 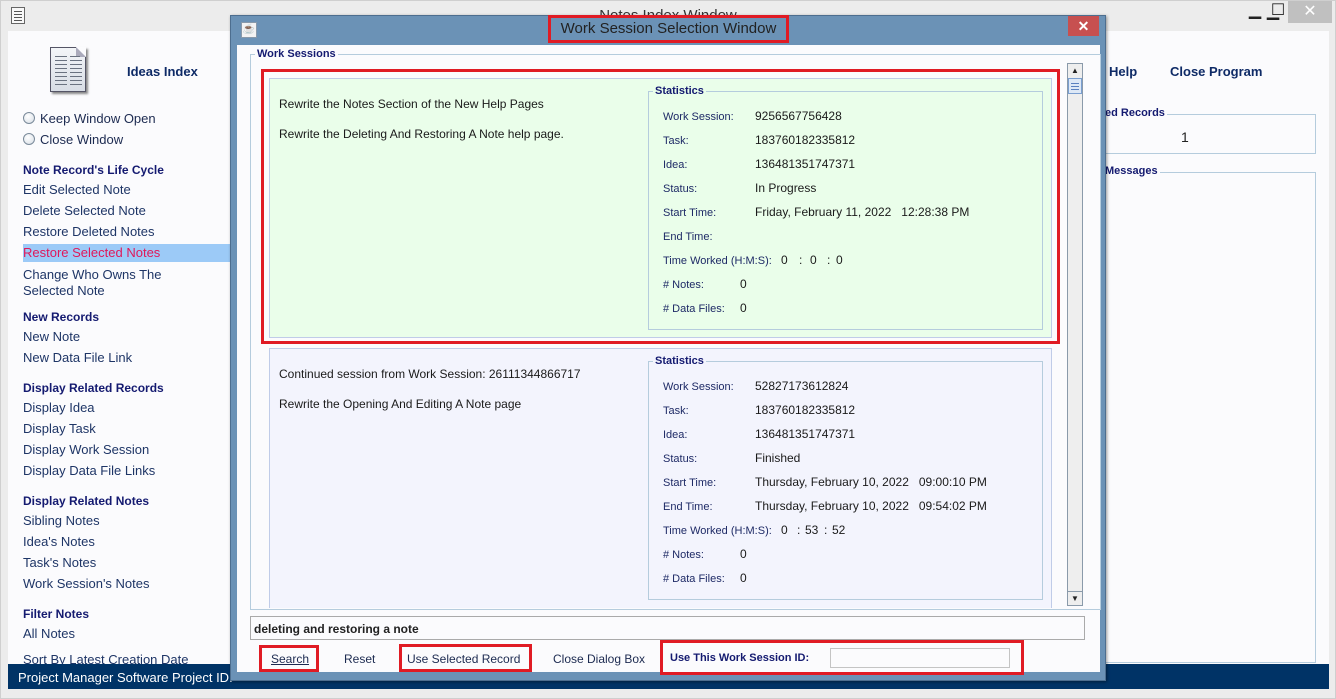 What do you see at coordinates (676, 141) in the screenshot?
I see `stat-label-task: Task:` at bounding box center [676, 141].